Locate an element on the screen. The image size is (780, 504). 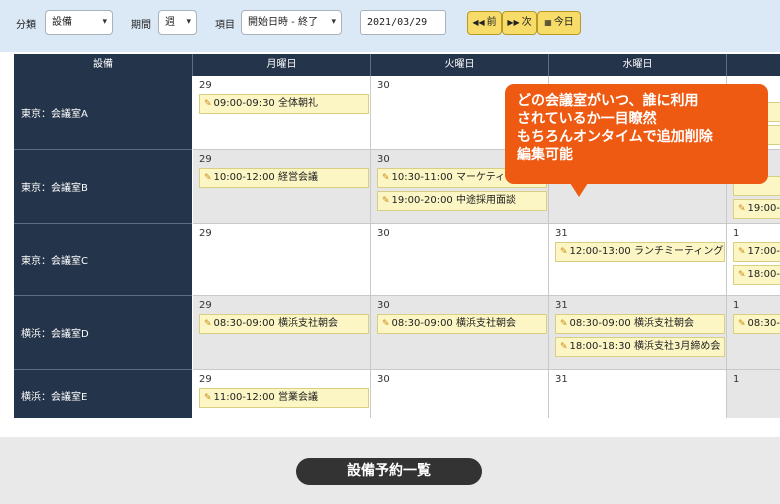
row-header: 東京：会議室A is located at coordinates (103, 113).